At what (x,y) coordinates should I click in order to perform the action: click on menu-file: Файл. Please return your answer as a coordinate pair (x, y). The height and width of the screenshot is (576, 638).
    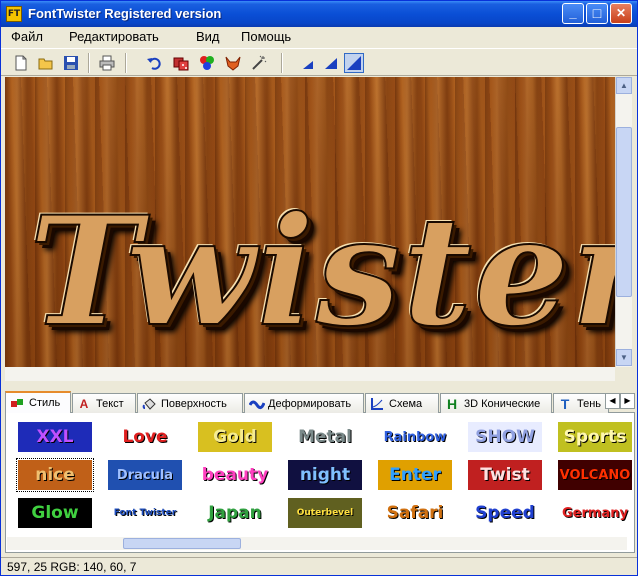
    Looking at the image, I should click on (27, 36).